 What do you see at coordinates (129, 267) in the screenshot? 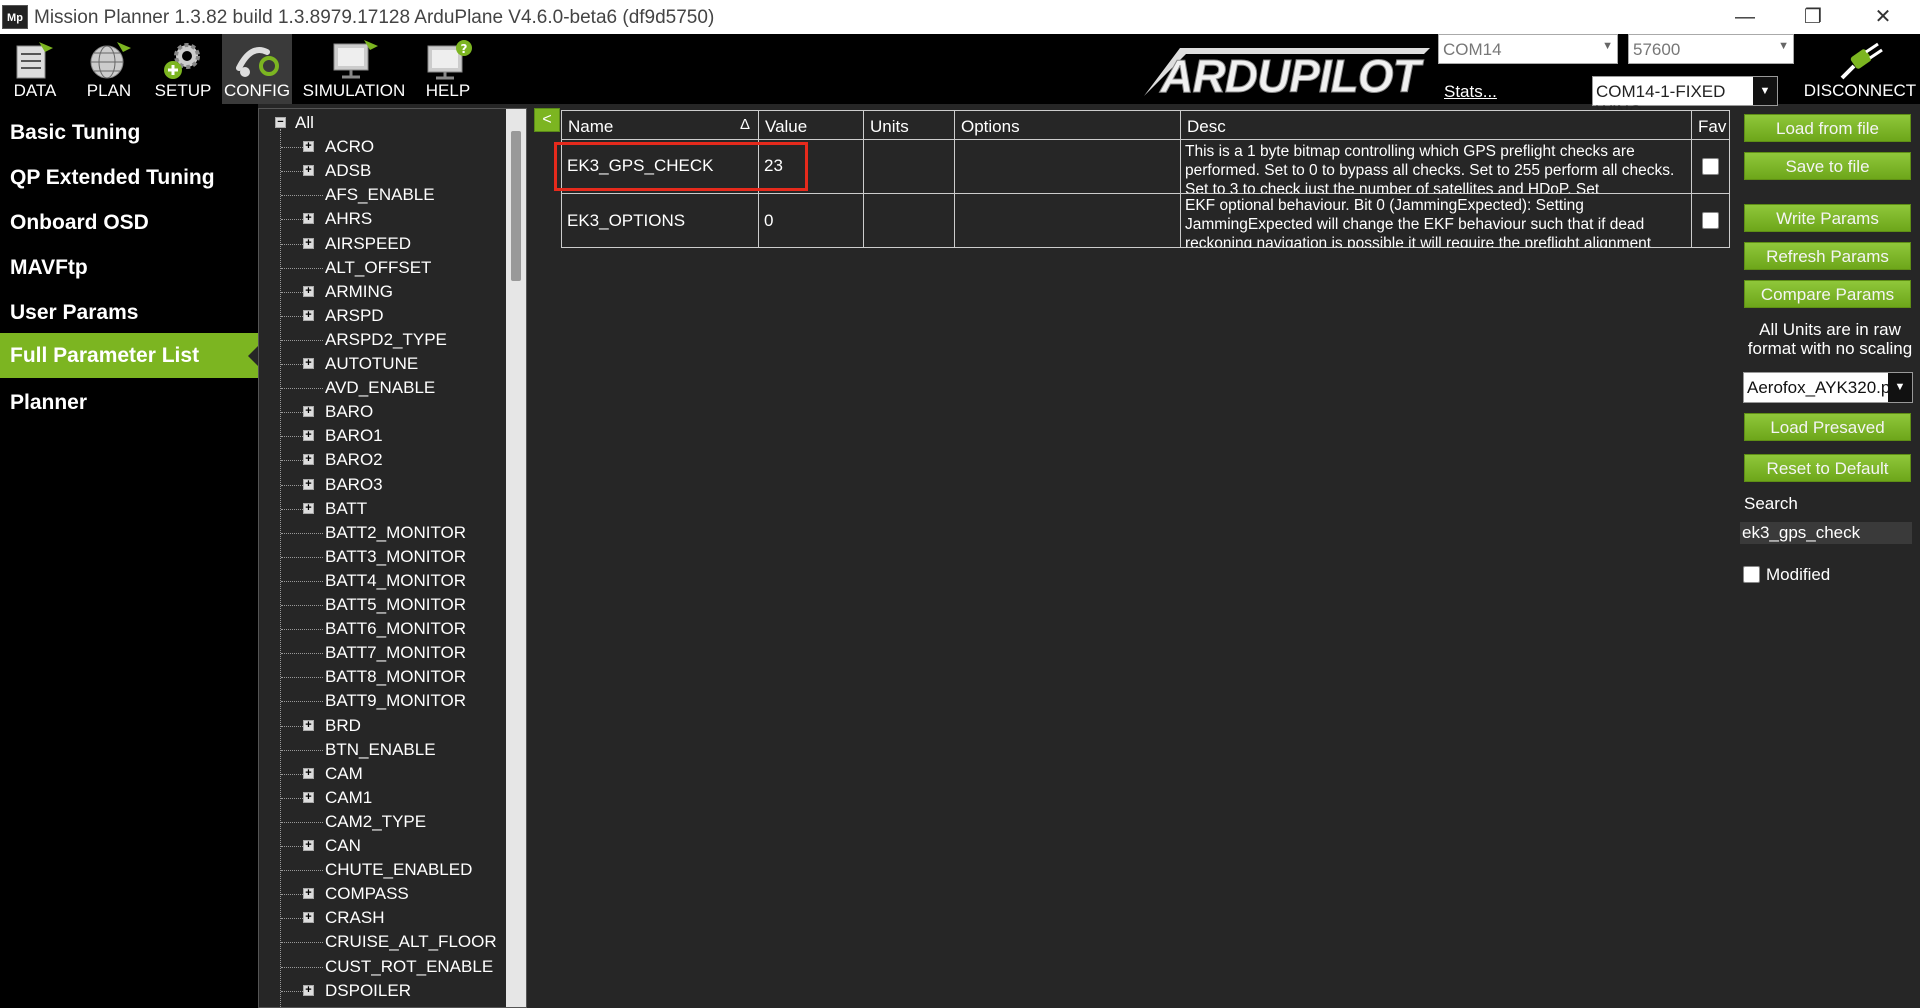
I see `sidebar-item-mavftp: MAVFtp` at bounding box center [129, 267].